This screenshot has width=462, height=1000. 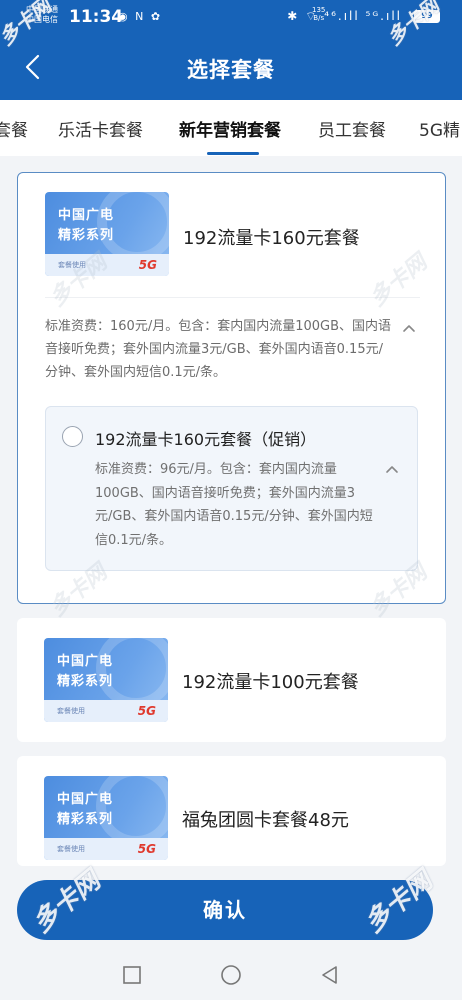 I want to click on page-title: 选择套餐, so click(x=231, y=70).